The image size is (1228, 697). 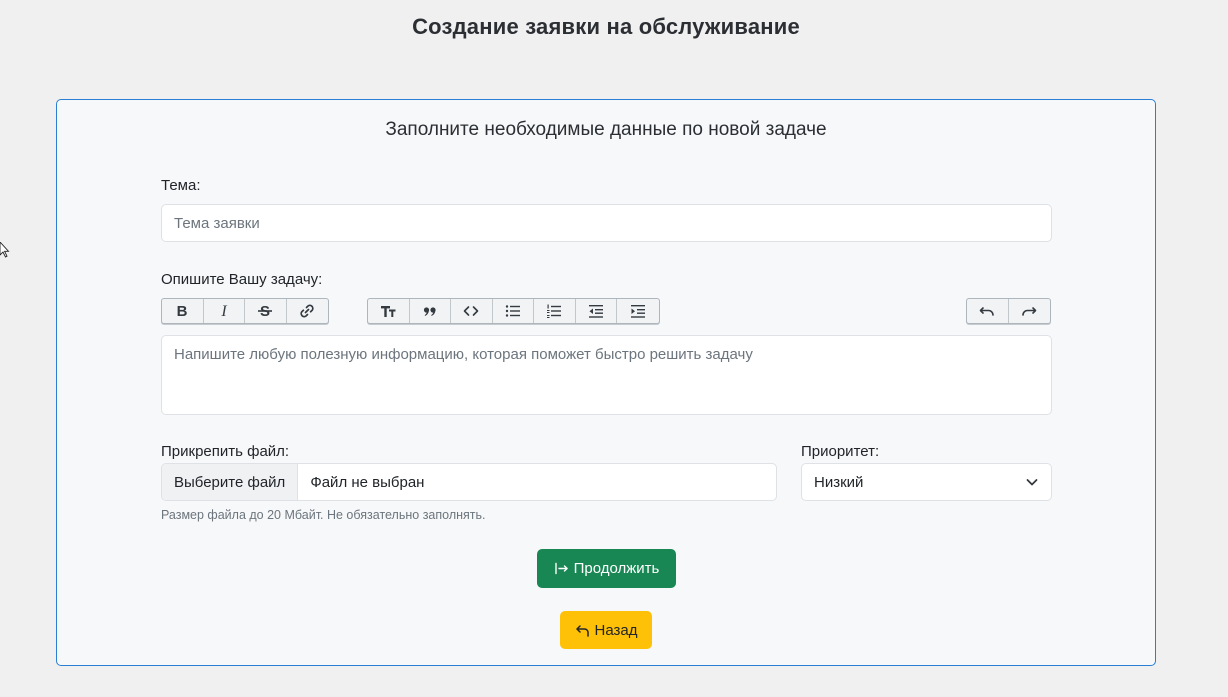 I want to click on undo-icon, so click(x=987, y=311).